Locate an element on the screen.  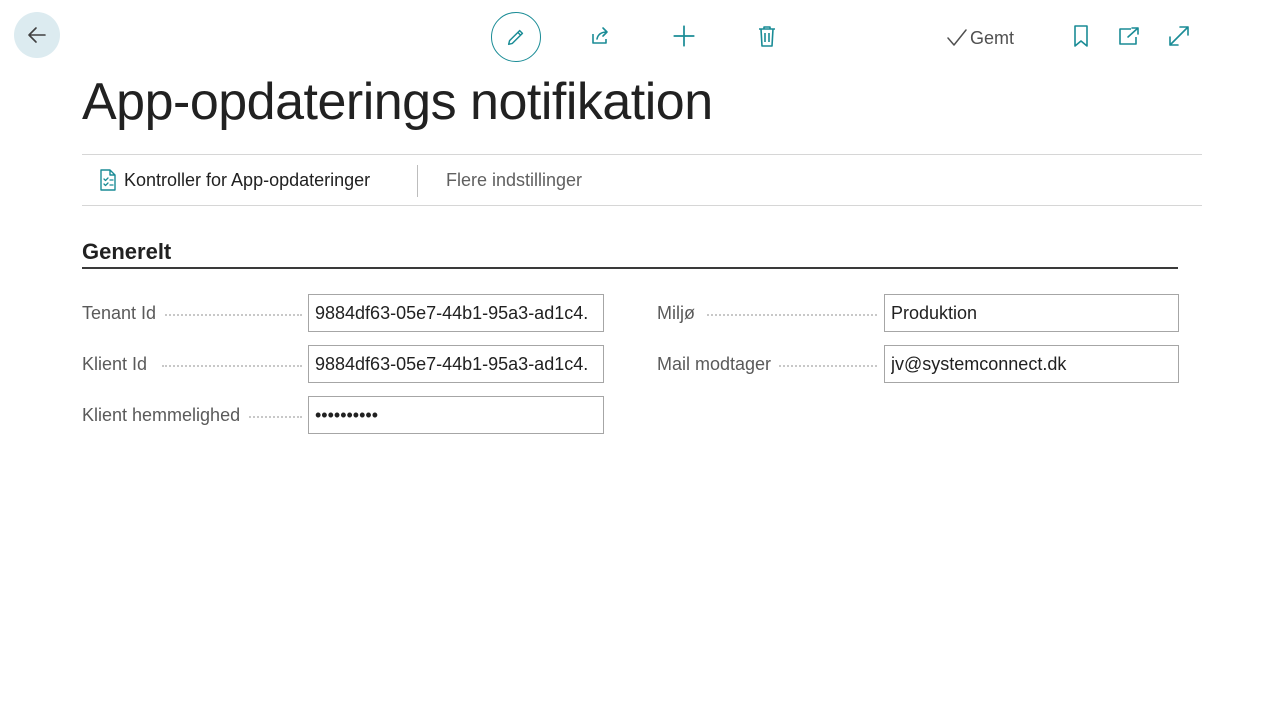
mail-recipient-label: Mail modtager is located at coordinates (718, 364).